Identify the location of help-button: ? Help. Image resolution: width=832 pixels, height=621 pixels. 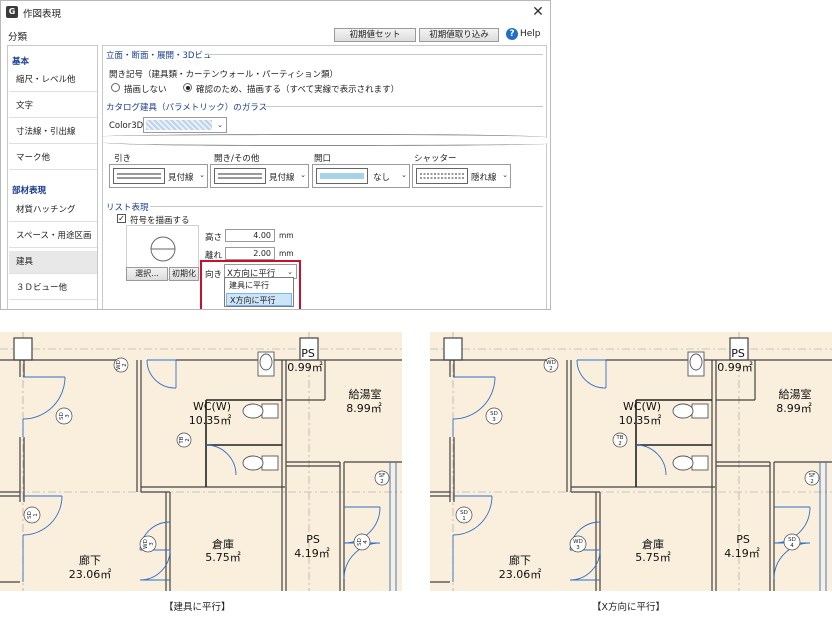
(523, 34).